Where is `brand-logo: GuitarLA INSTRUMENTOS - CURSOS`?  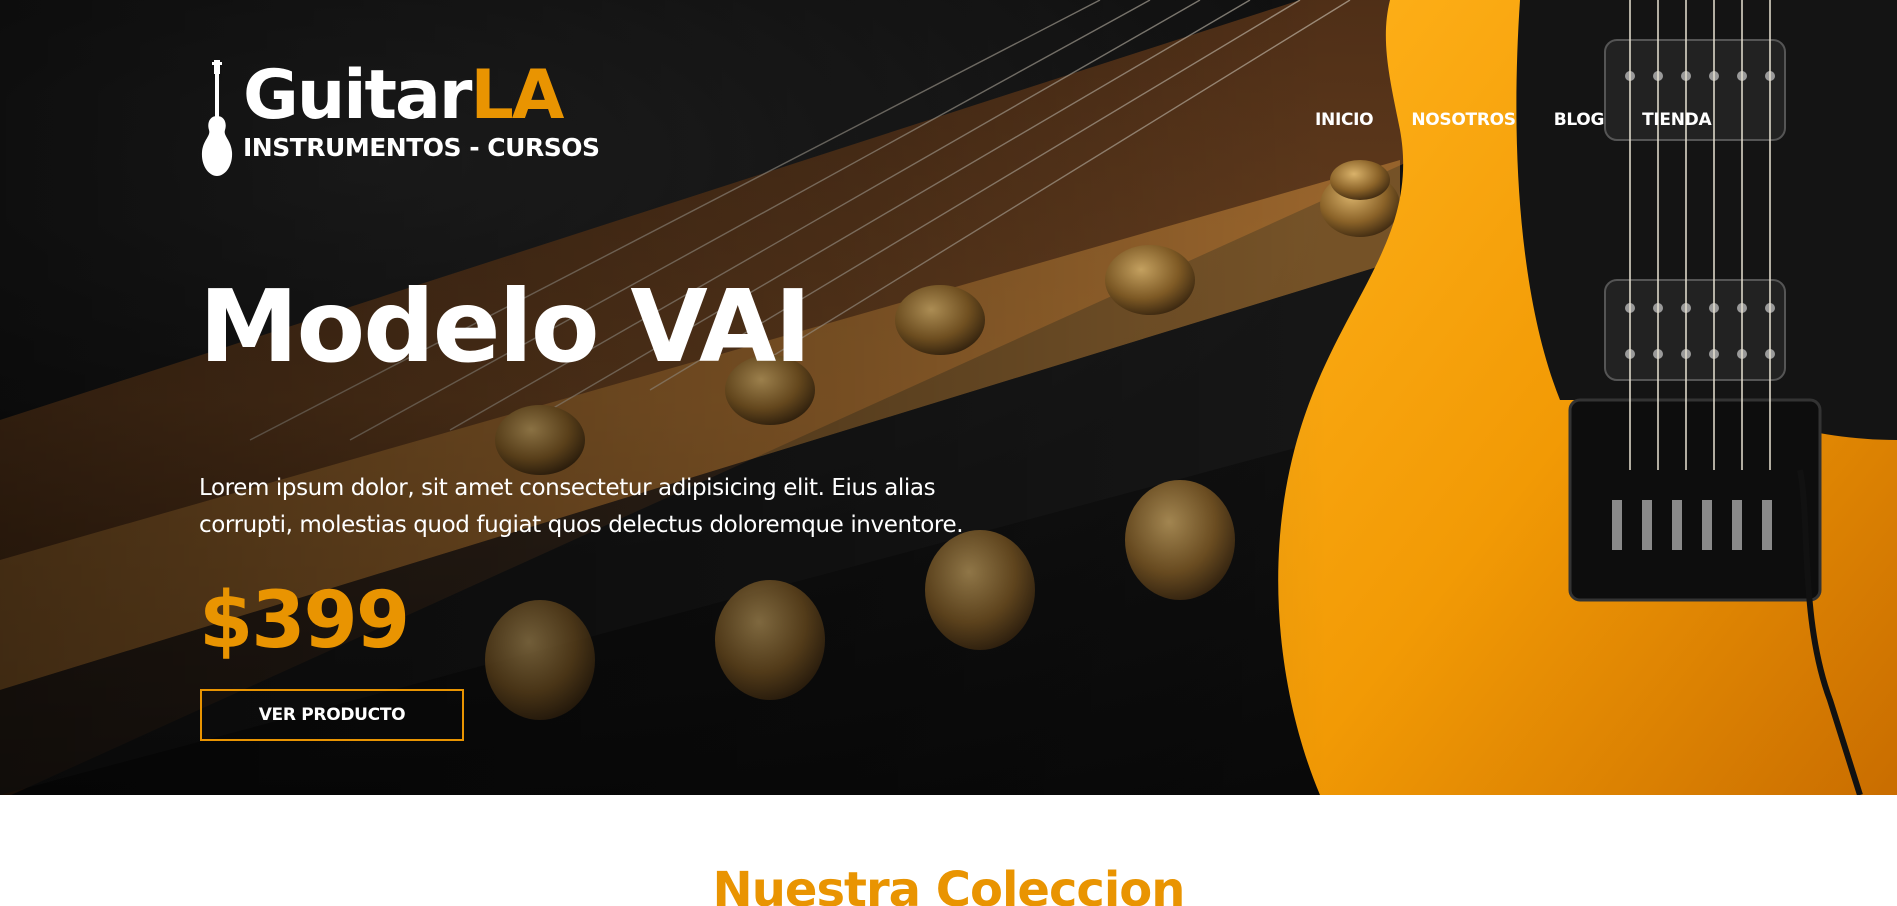
brand-logo: GuitarLA INSTRUMENTOS - CURSOS is located at coordinates (399, 118).